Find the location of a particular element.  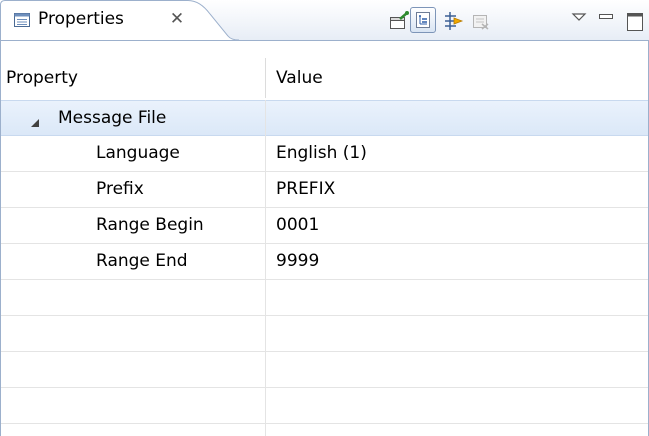

view-menu-icon is located at coordinates (581, 22).